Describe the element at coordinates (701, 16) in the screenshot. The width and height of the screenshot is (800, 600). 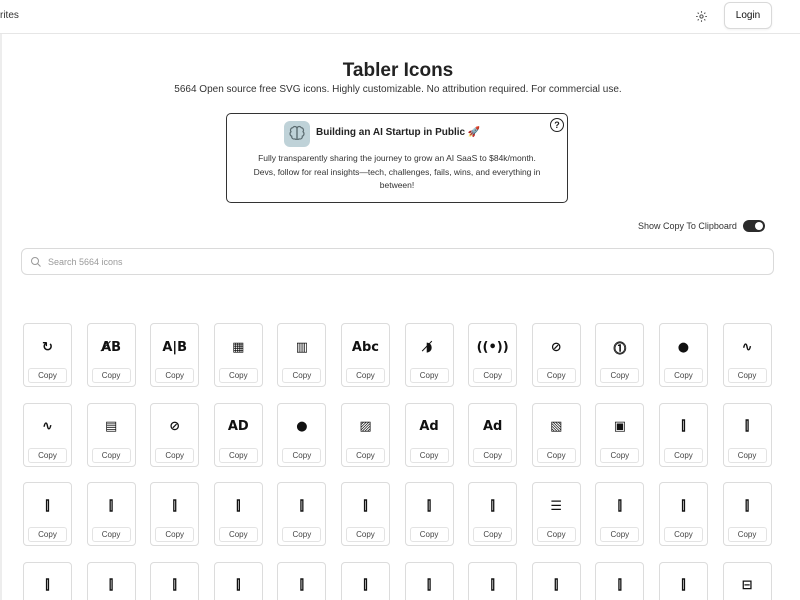
I see `gear-icon` at that location.